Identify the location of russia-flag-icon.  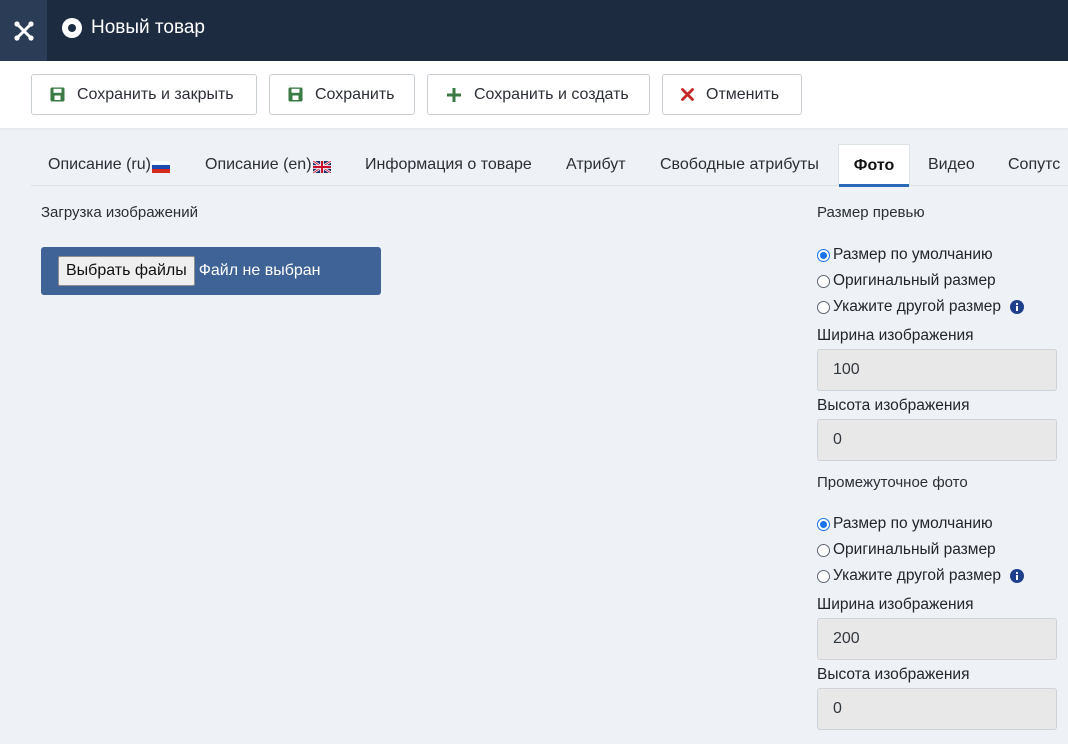
(160, 167).